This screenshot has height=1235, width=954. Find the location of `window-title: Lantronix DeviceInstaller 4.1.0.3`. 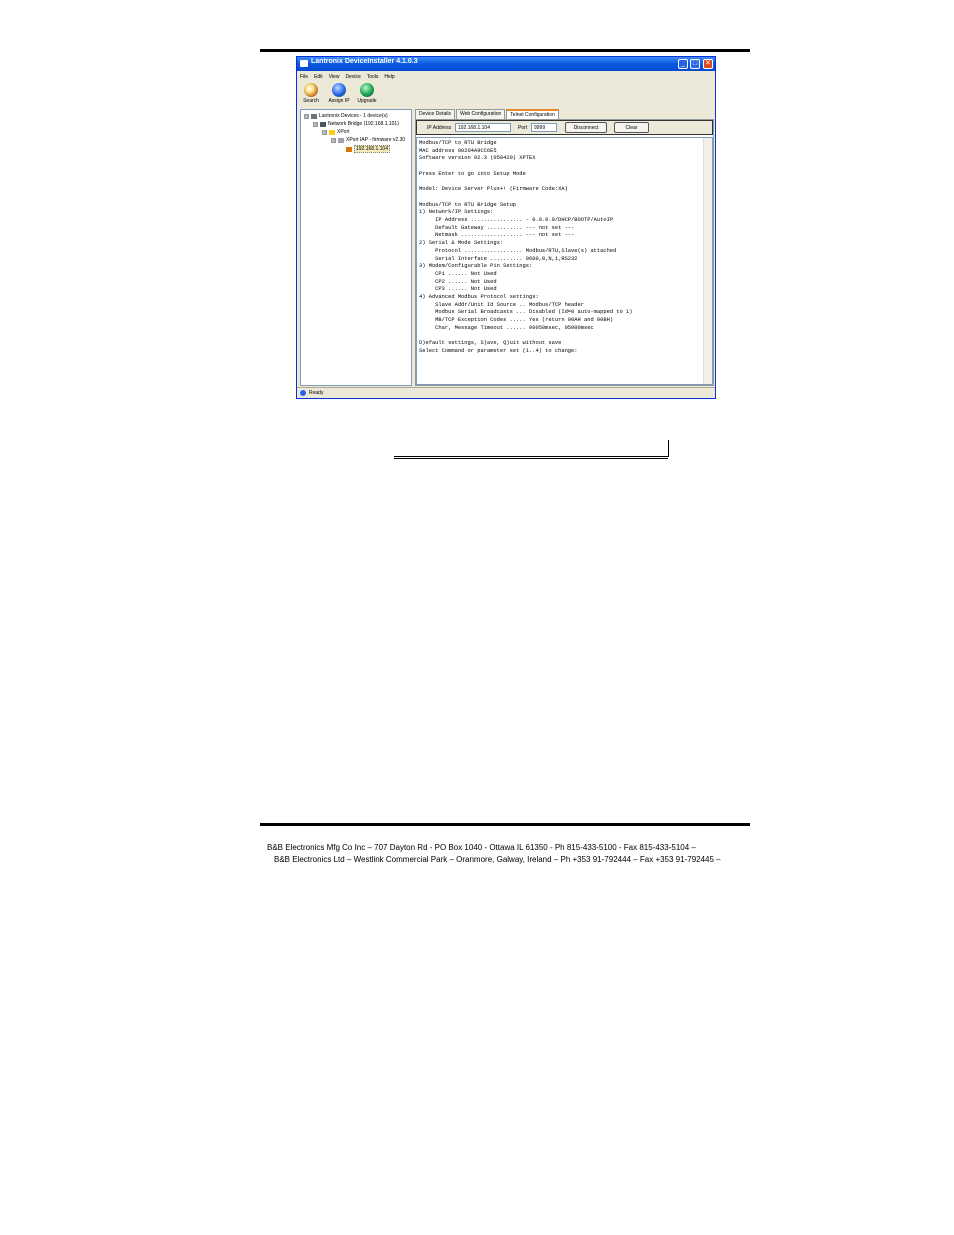

window-title: Lantronix DeviceInstaller 4.1.0.3 is located at coordinates (364, 61).